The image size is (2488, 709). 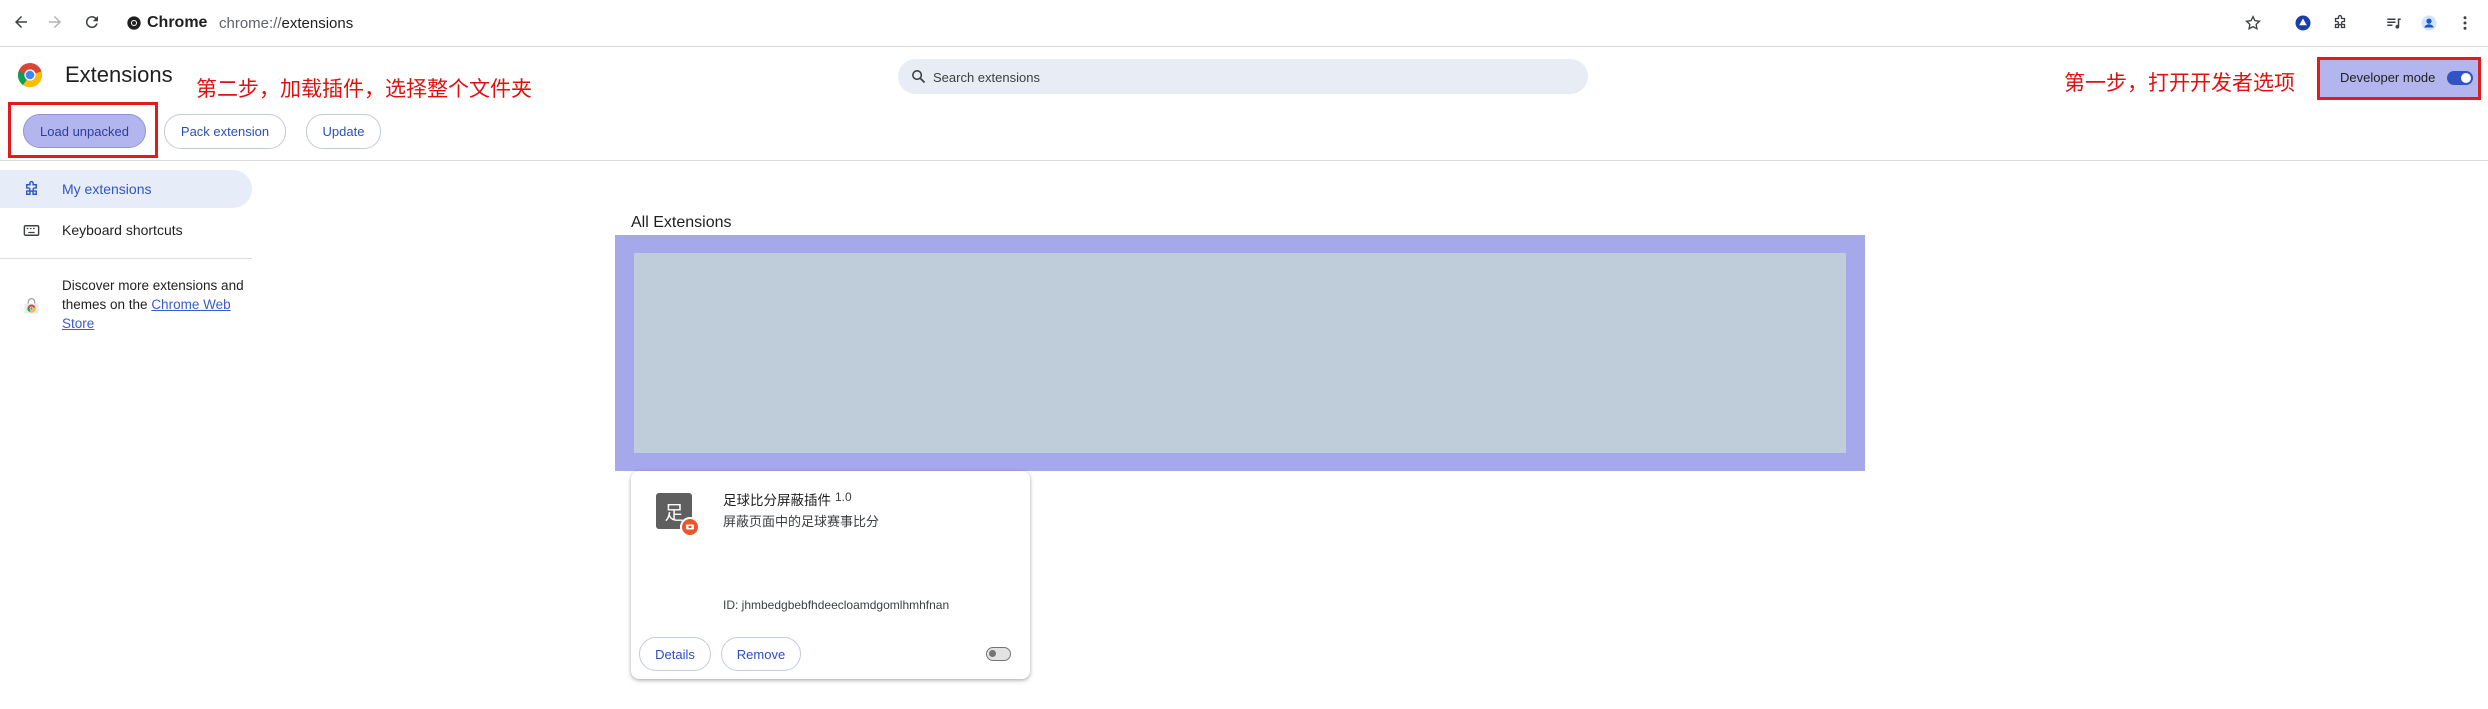 I want to click on avatar-icon, so click(x=2429, y=23).